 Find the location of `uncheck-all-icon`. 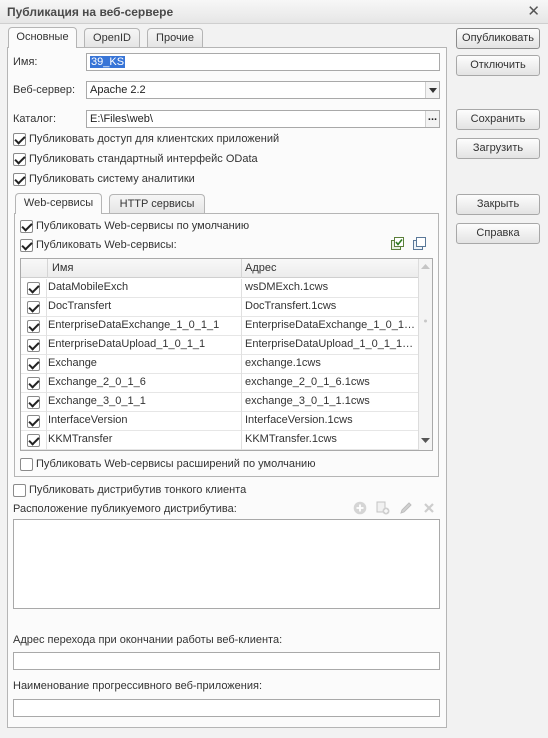

uncheck-all-icon is located at coordinates (420, 244).